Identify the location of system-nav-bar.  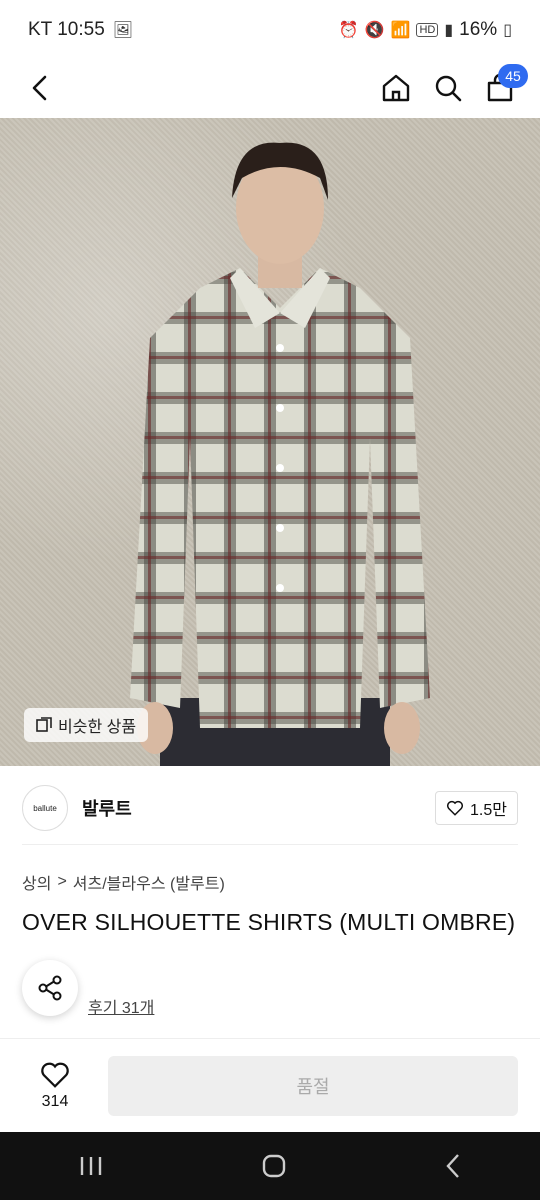
(270, 1166).